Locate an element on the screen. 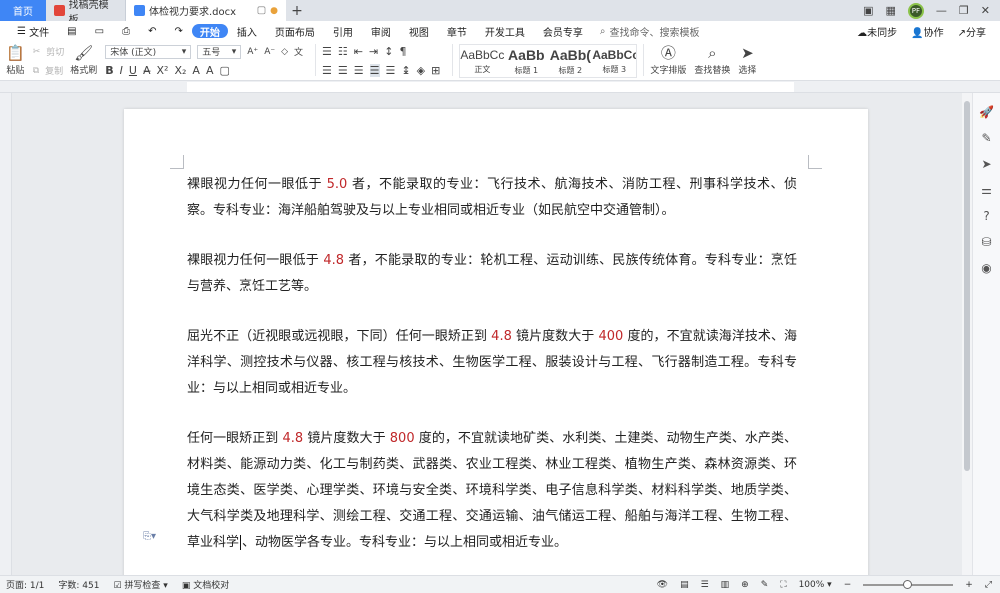 The height and width of the screenshot is (593, 1000). menu-layout: 页面布局 is located at coordinates (295, 31).